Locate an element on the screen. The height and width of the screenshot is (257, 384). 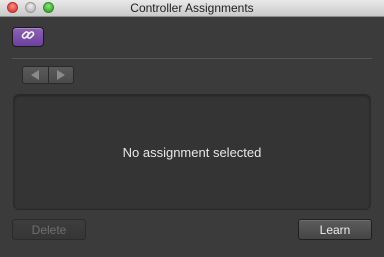
window-title: Controller Assignments is located at coordinates (192, 8).